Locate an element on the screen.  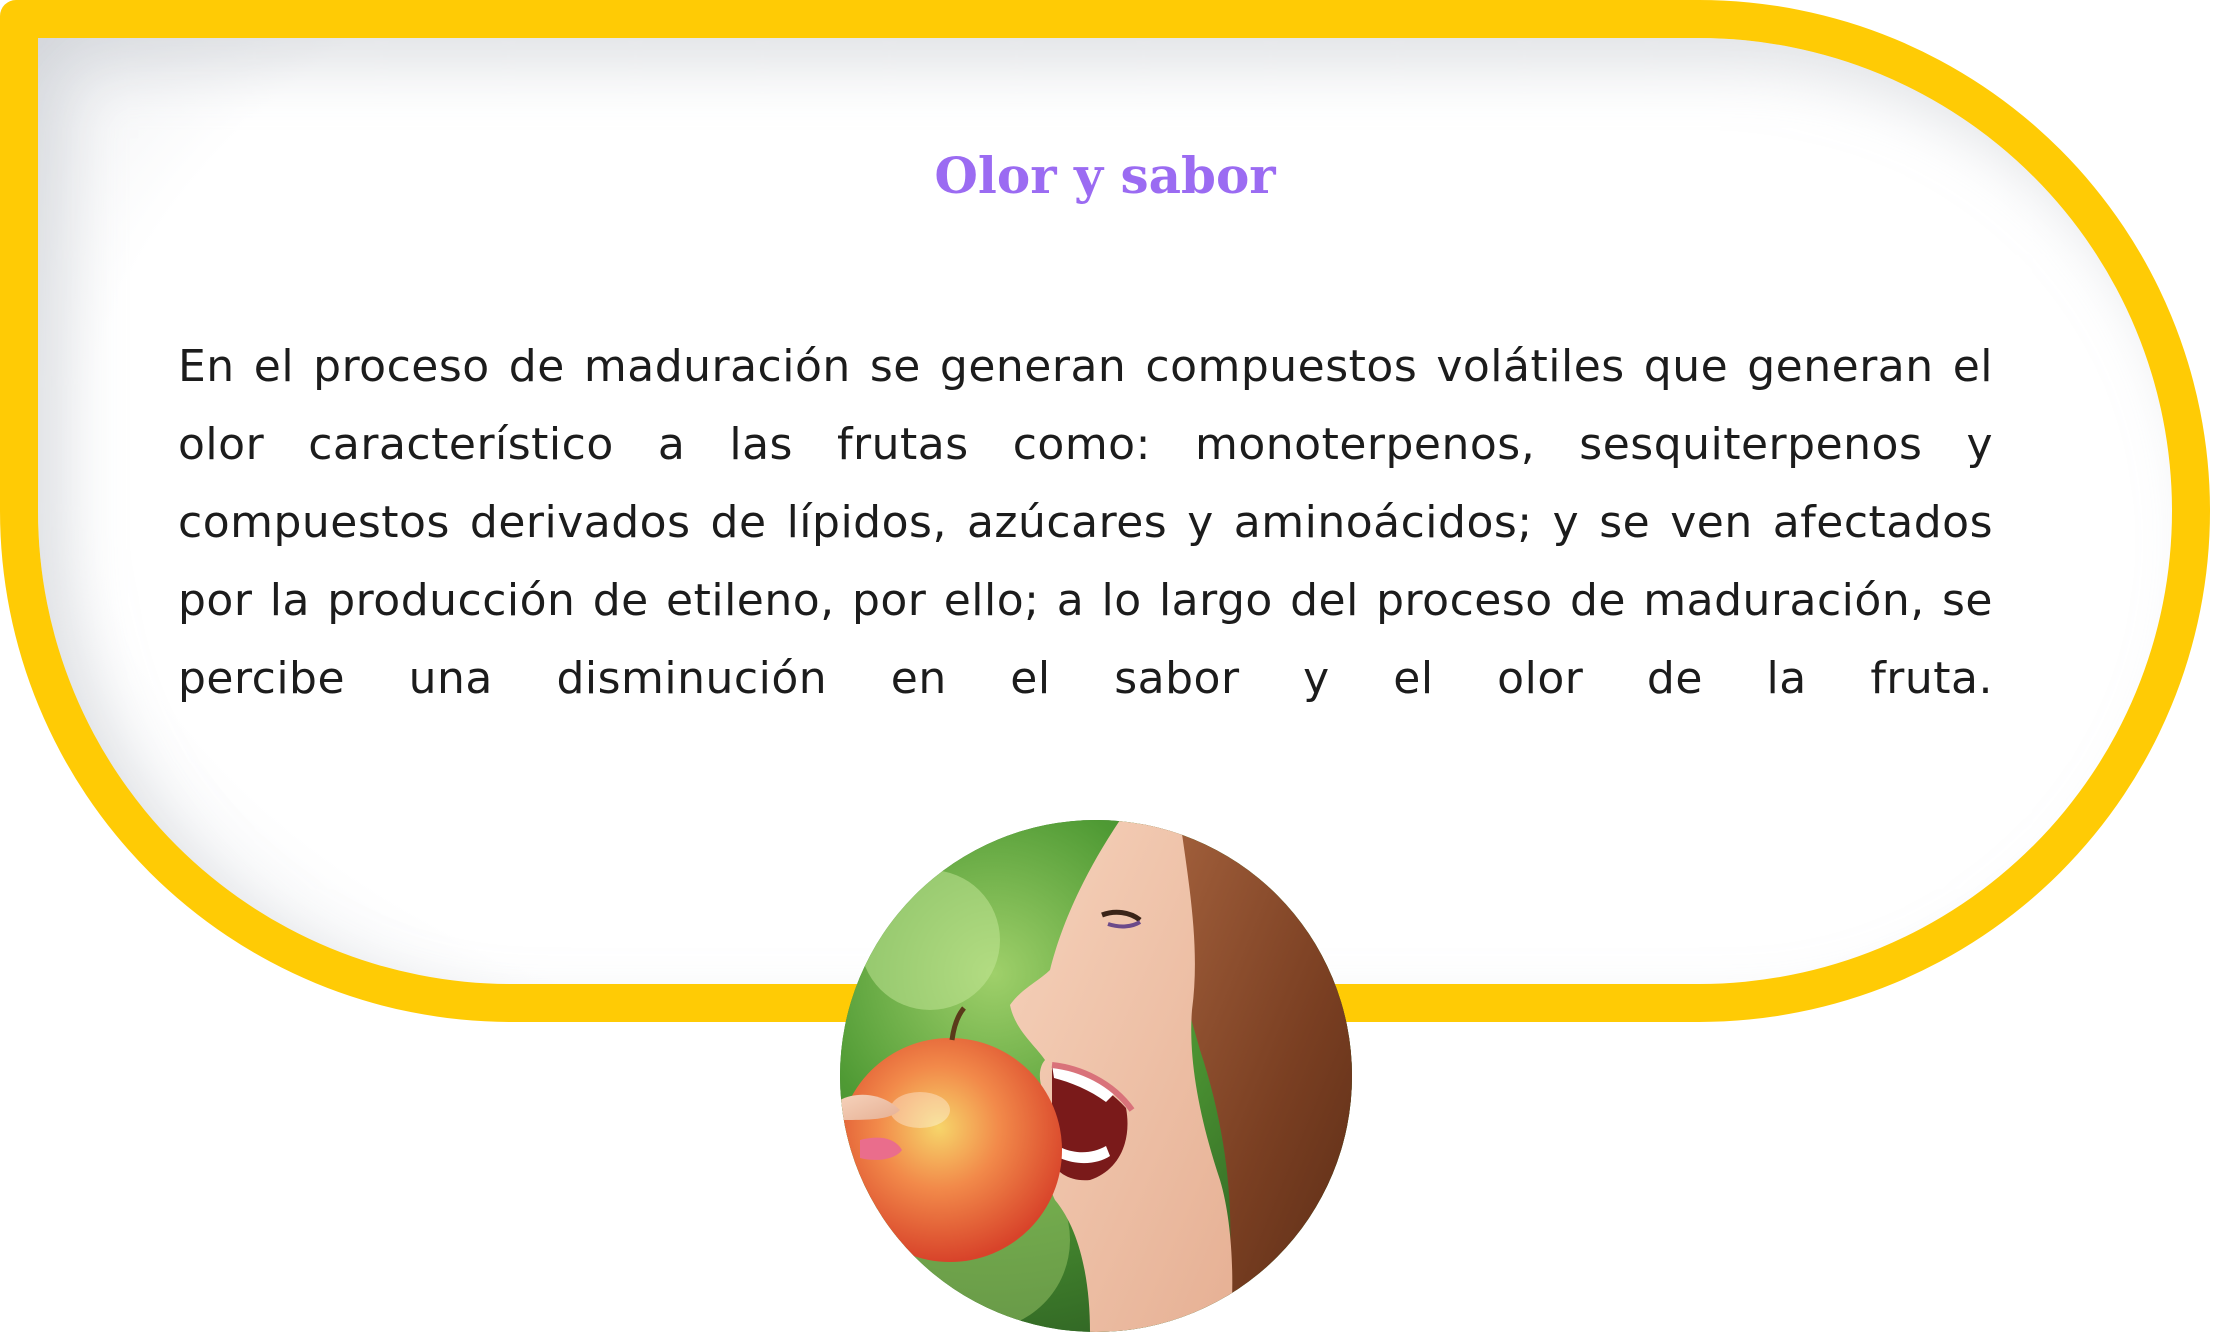
woman-biting-apple-photo is located at coordinates (1096, 1076).